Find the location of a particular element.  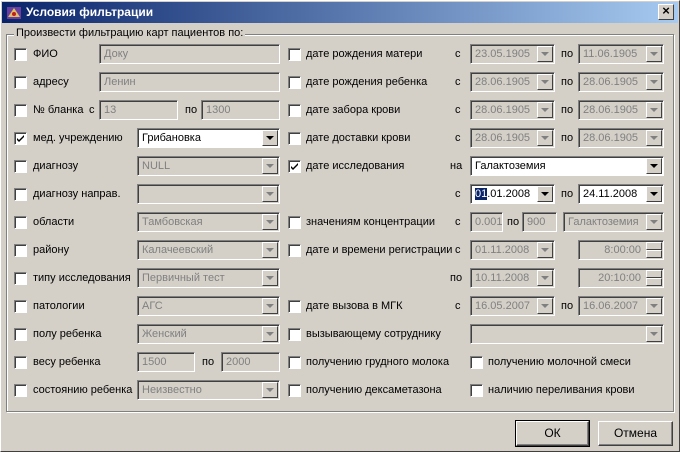

konc-checkbox is located at coordinates (294, 222).